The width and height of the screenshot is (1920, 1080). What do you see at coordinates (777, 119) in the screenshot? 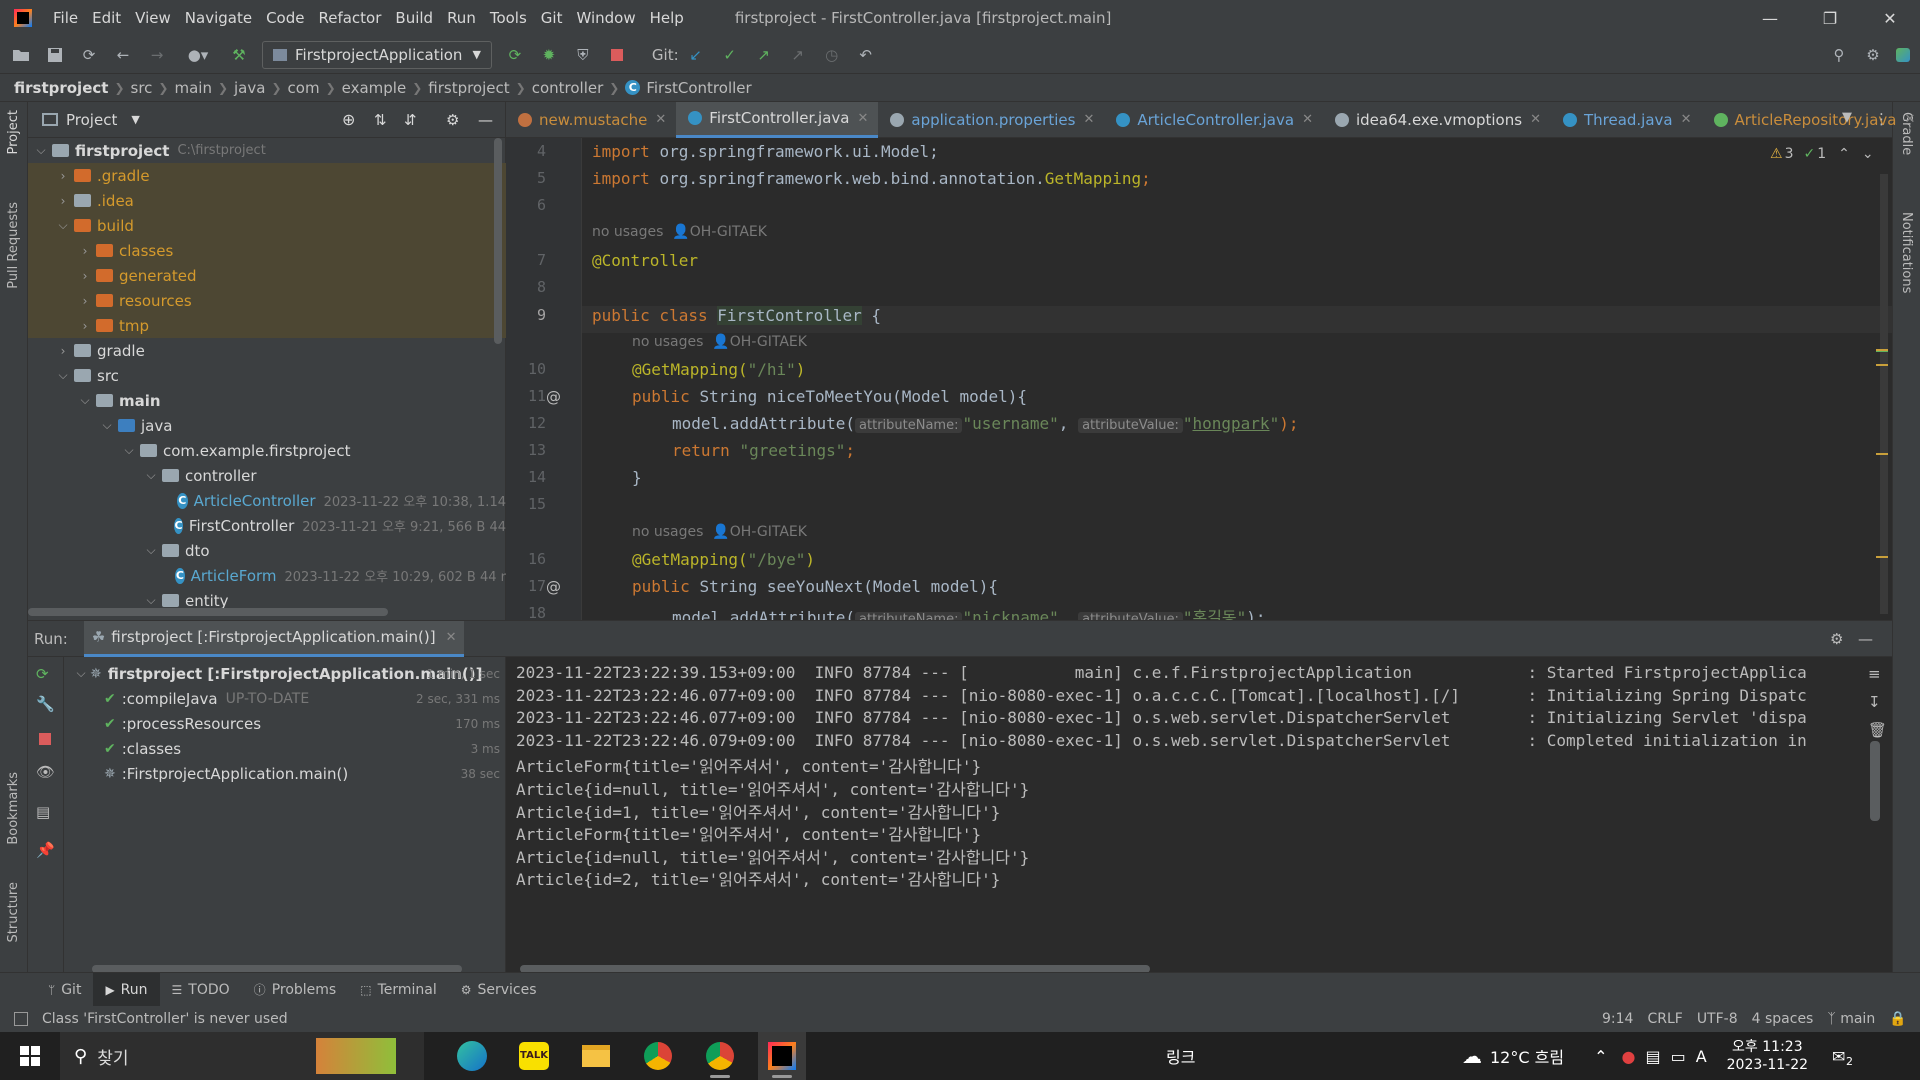
I see `editor-tab: FirstController.java ✕` at bounding box center [777, 119].